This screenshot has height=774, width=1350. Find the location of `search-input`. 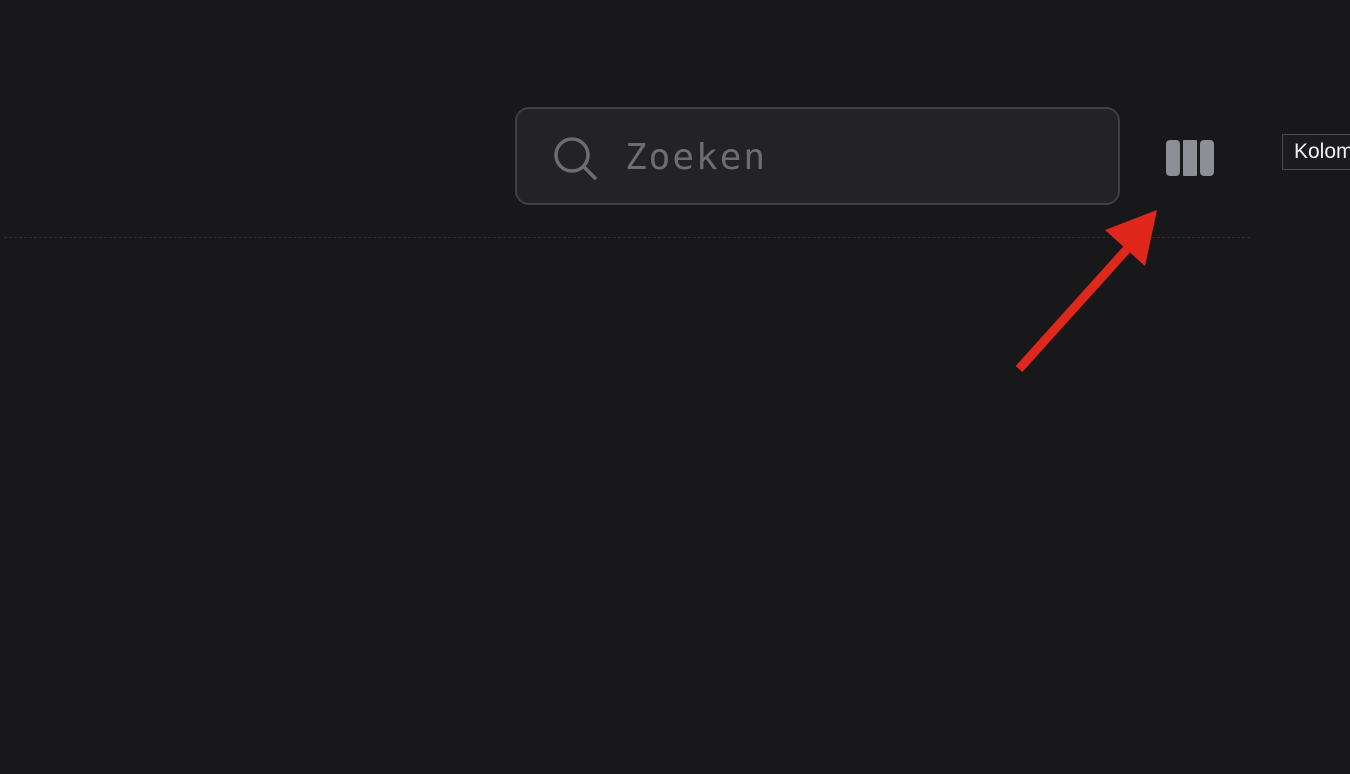

search-input is located at coordinates (860, 157).